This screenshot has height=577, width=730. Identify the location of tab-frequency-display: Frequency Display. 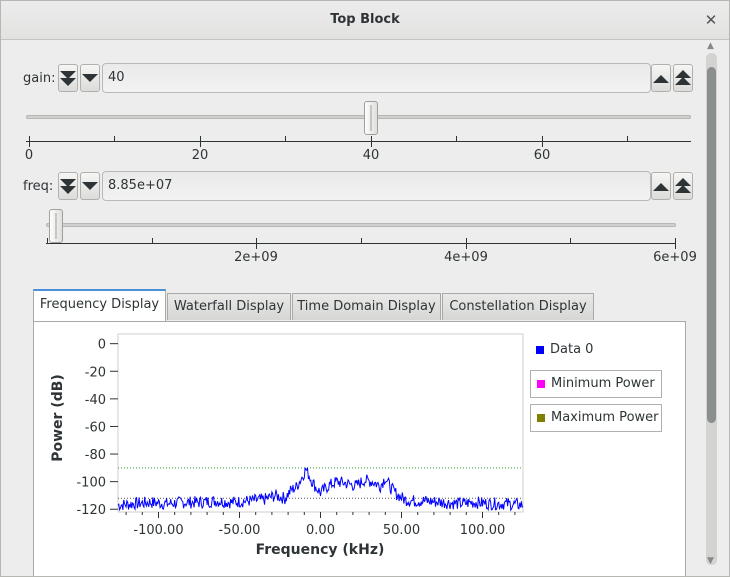
(99, 305).